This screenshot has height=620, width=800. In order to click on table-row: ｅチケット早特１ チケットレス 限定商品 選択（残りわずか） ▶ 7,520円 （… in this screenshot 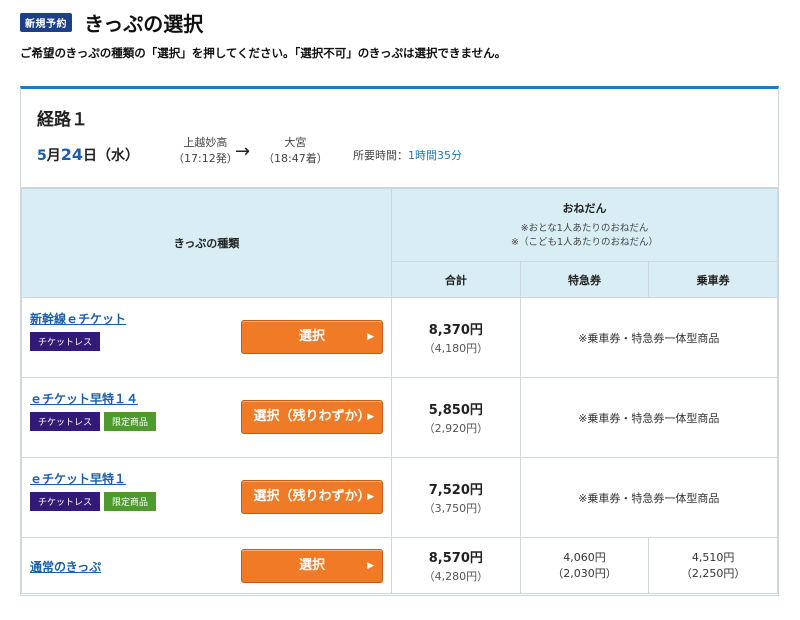, I will do `click(400, 497)`.